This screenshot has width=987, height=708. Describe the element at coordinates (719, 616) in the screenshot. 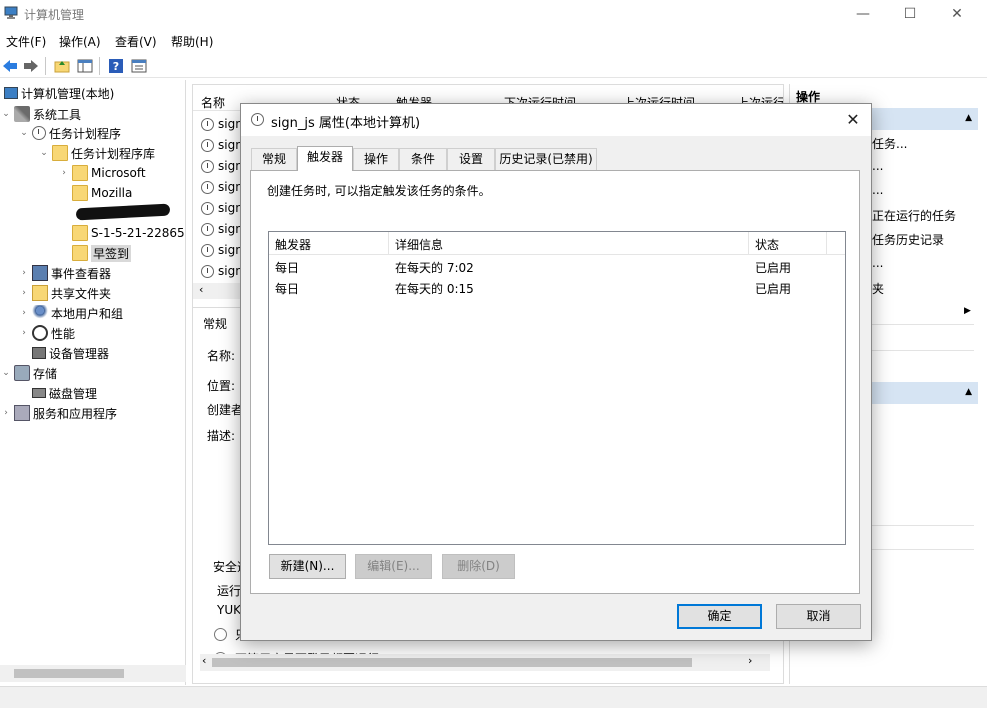

I see `ok-button: 确定` at that location.